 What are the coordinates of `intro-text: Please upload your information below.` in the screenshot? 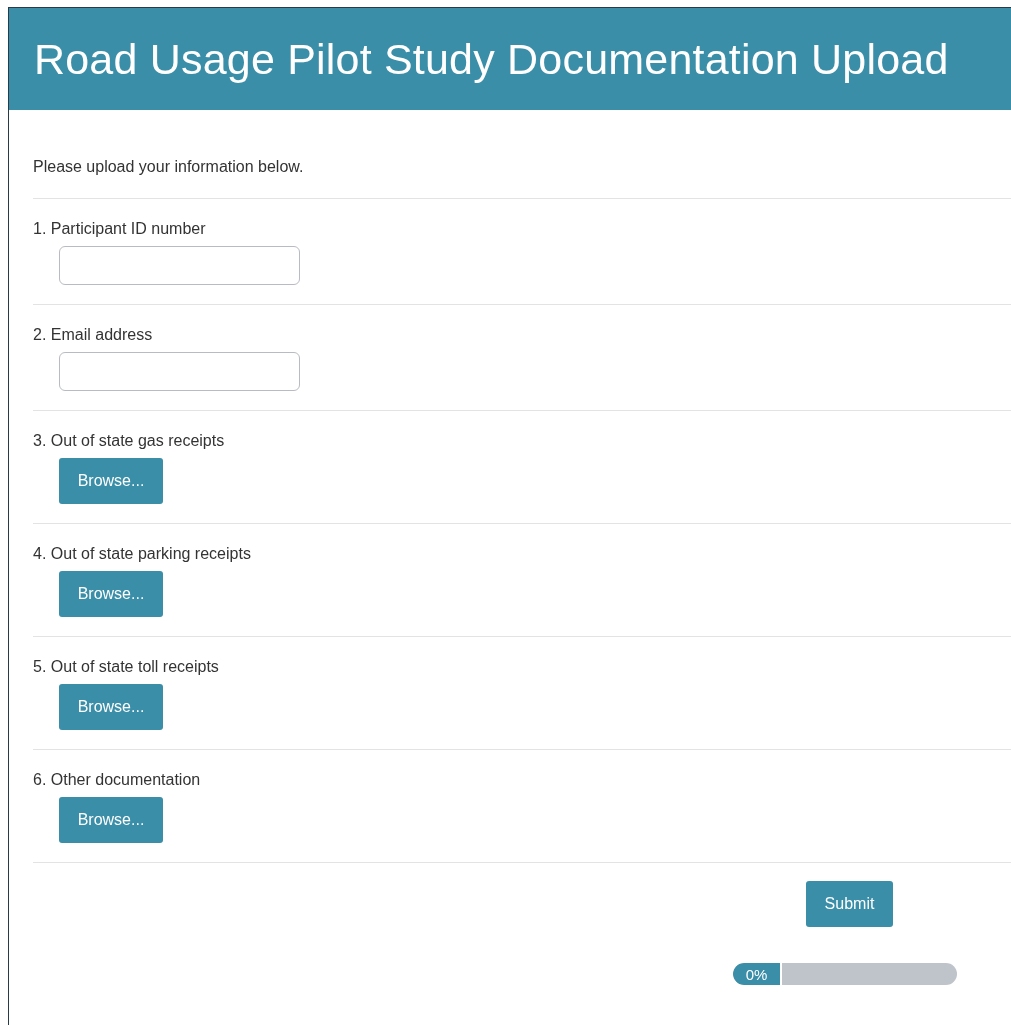 It's located at (522, 178).